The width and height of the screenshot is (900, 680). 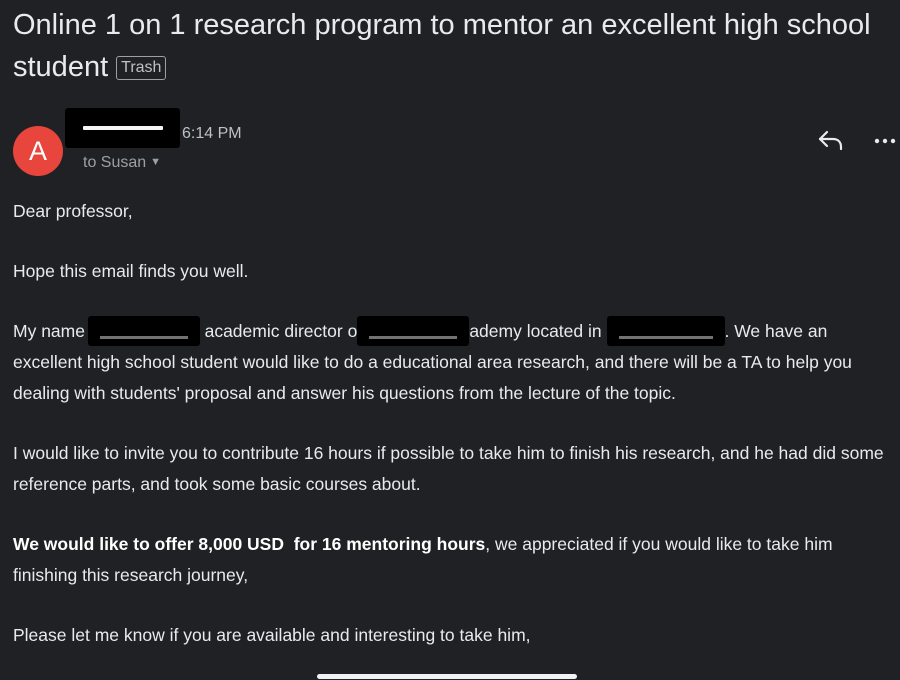 I want to click on redacted-name, so click(x=143, y=331).